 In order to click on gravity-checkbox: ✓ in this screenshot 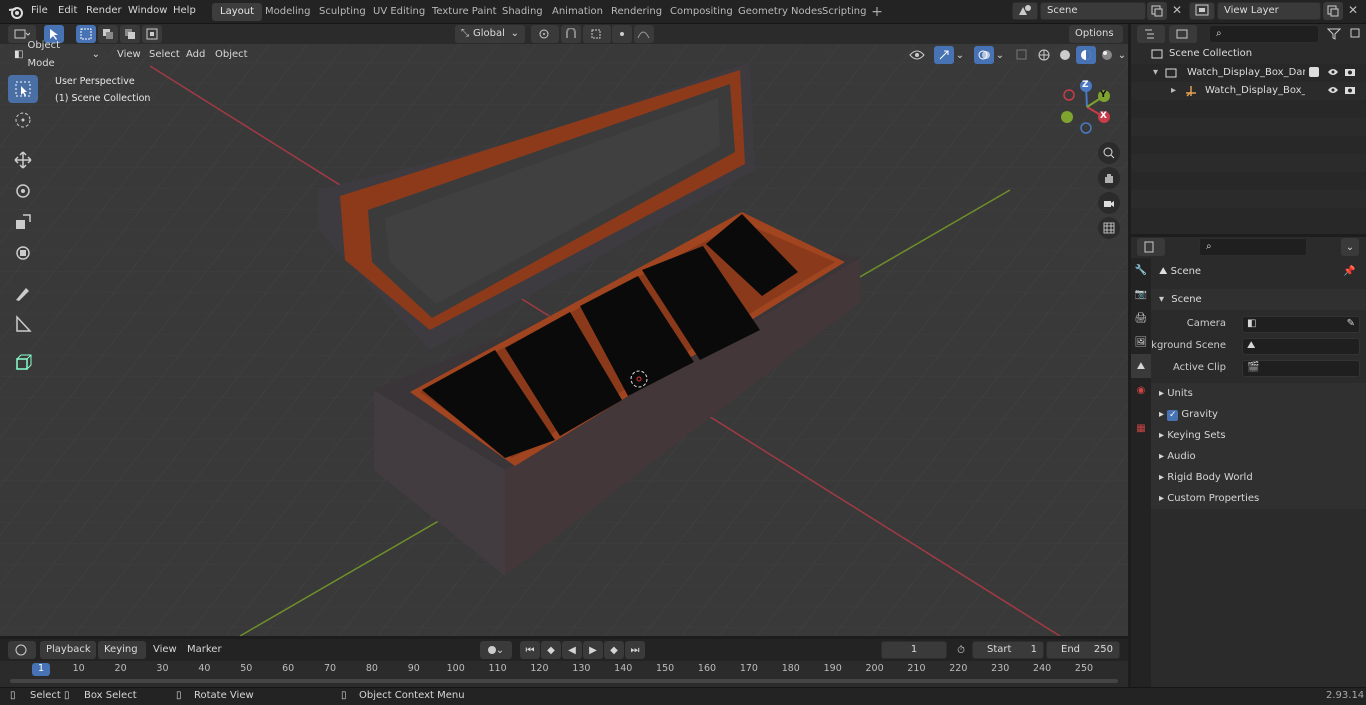, I will do `click(1173, 415)`.